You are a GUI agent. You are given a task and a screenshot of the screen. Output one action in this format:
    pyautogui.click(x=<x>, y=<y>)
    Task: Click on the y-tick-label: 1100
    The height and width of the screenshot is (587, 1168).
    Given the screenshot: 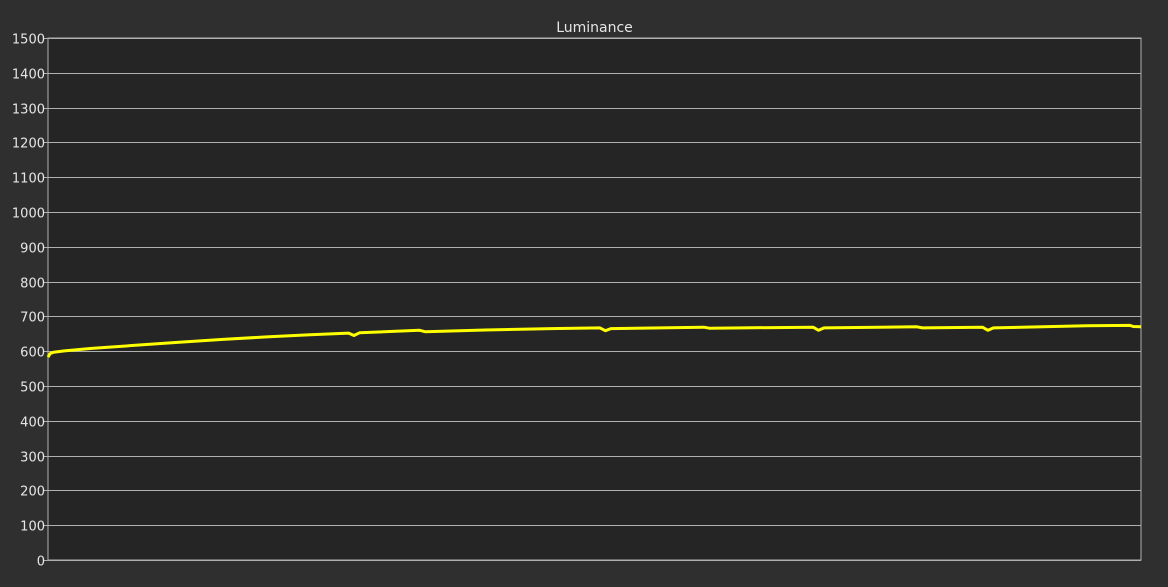 What is the action you would take?
    pyautogui.click(x=28, y=179)
    